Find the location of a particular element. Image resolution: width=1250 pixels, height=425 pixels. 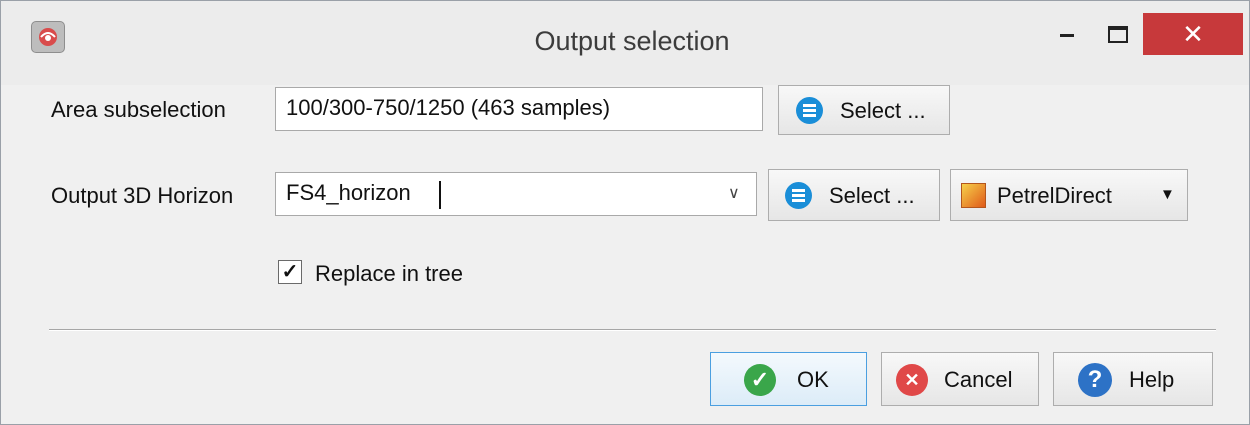

separator-highlight is located at coordinates (632, 330).